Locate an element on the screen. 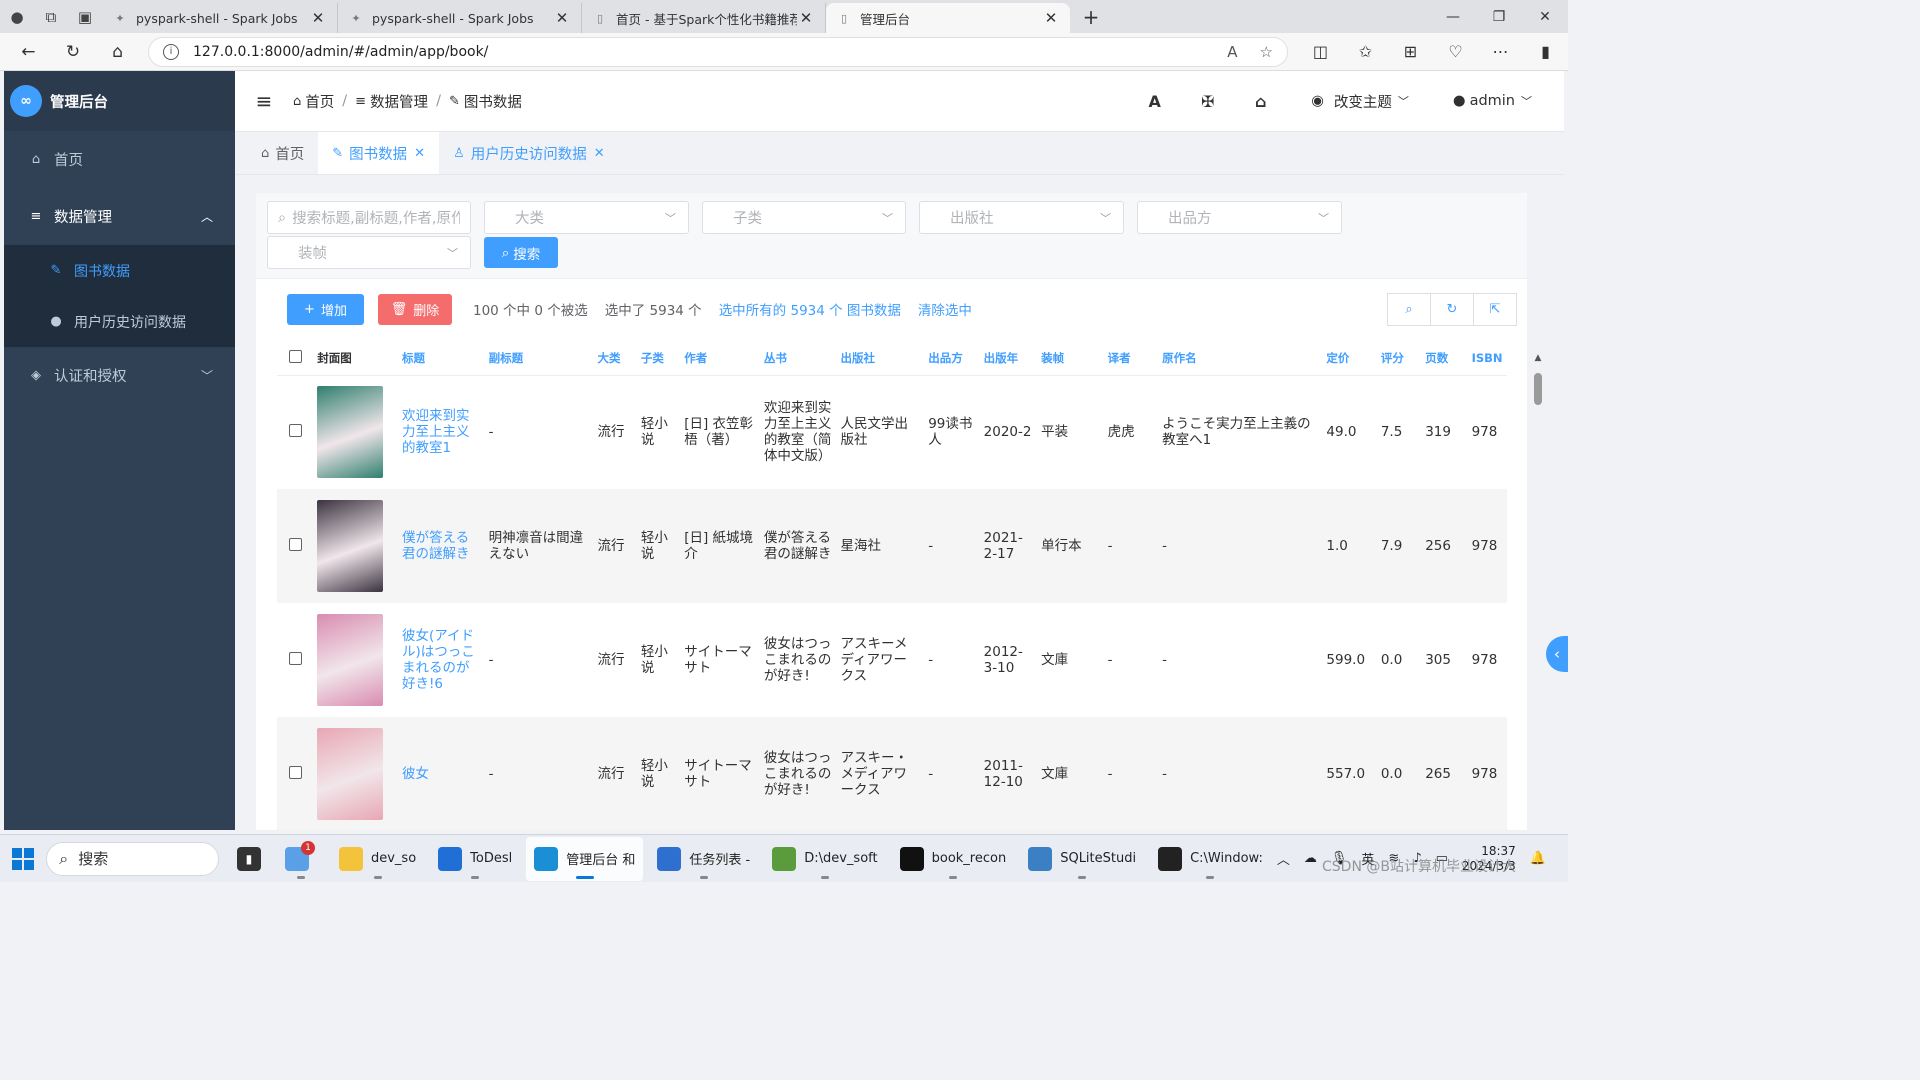 The image size is (1920, 1080). select-all-link: 选中所有的 5934 个 图书数据 is located at coordinates (810, 309).